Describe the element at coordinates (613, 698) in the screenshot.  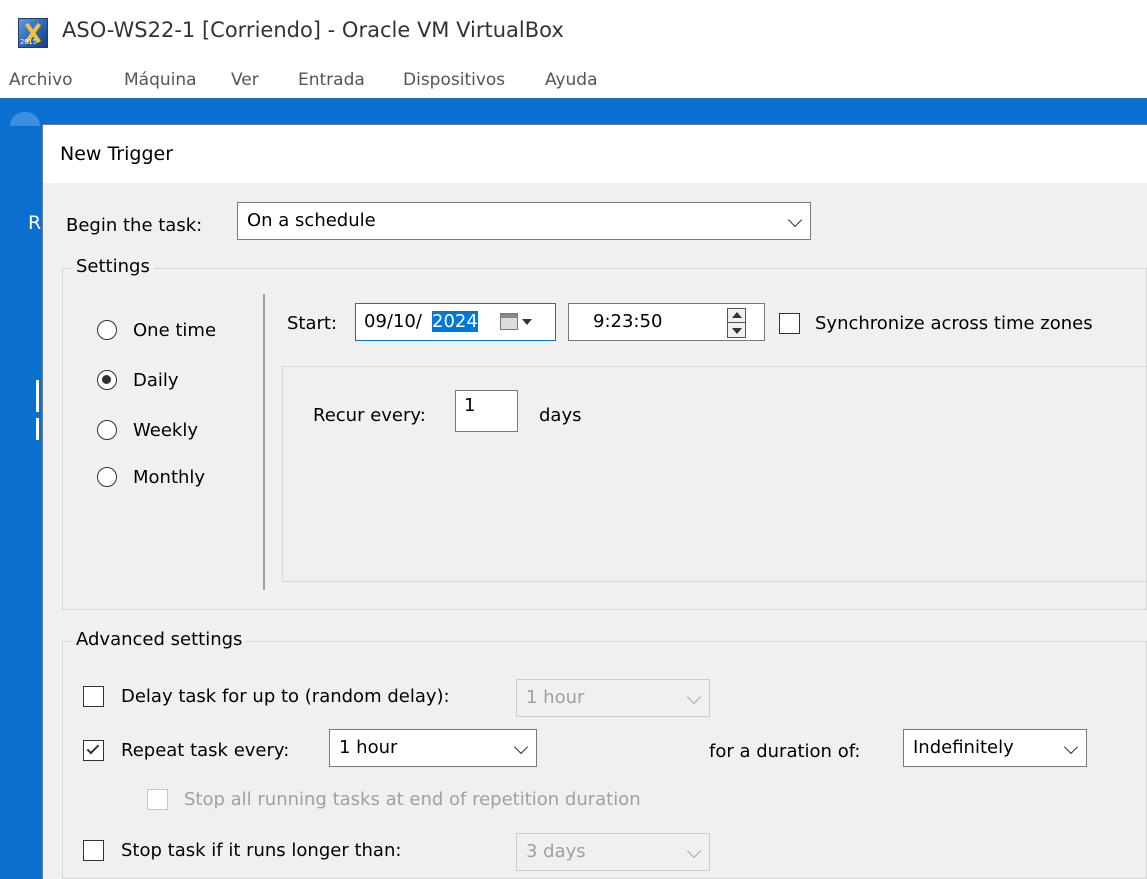
I see `delay-select: 1 hour` at that location.